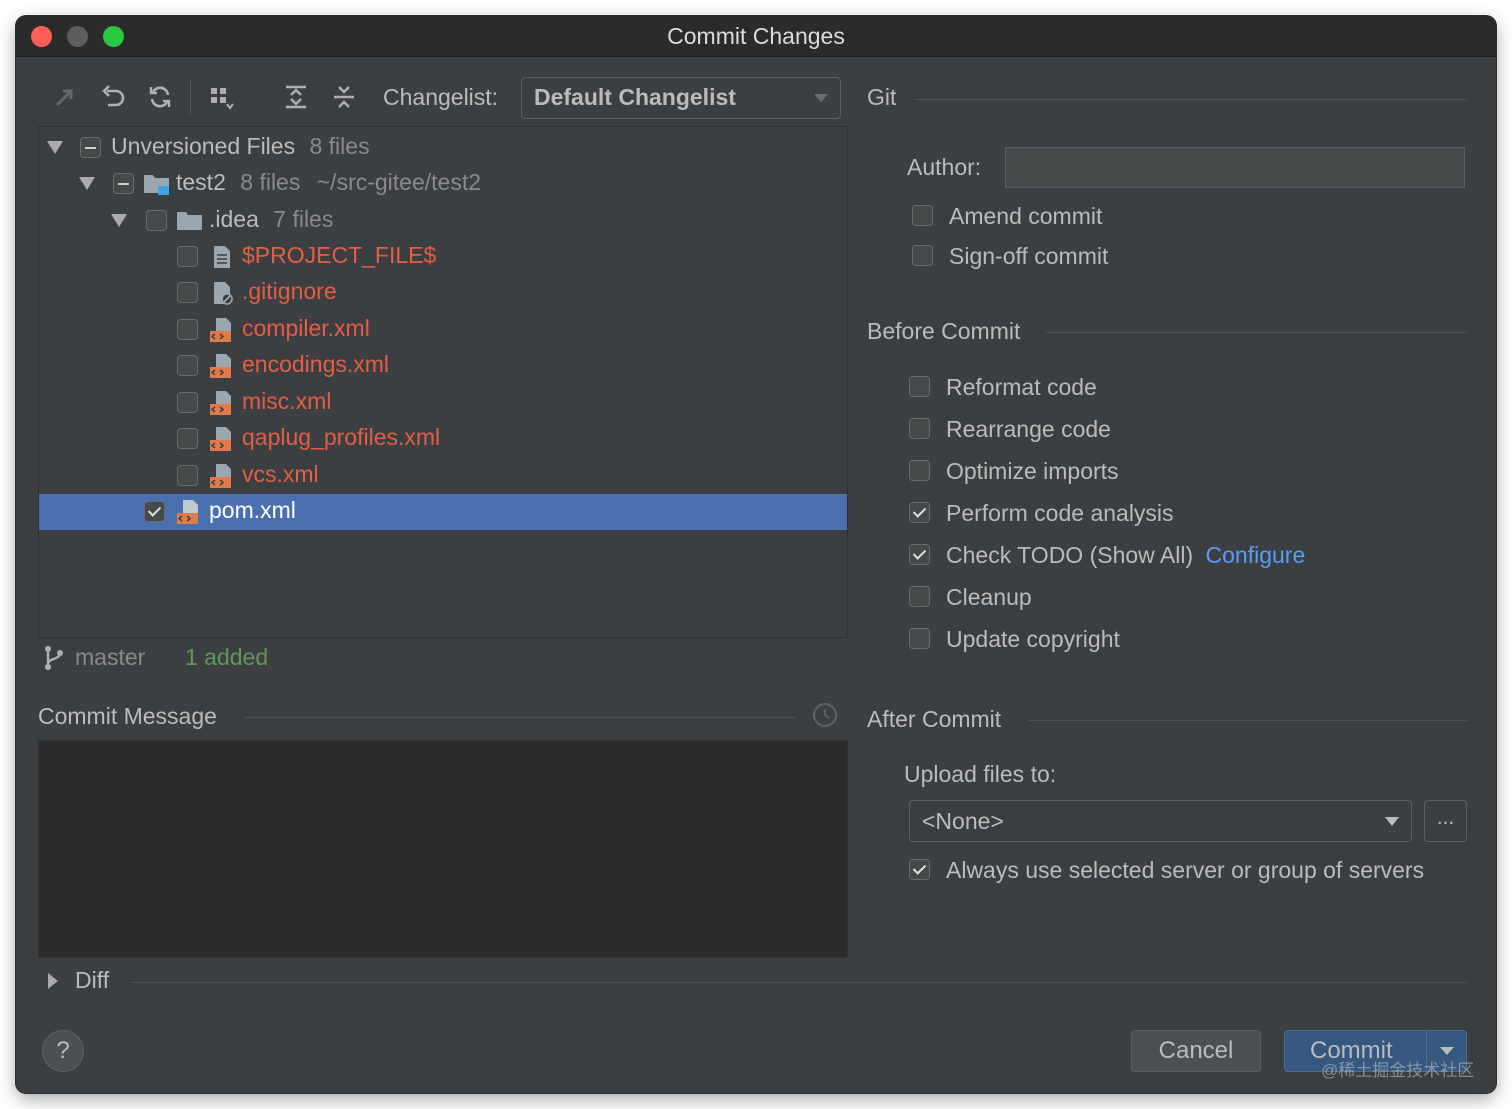  Describe the element at coordinates (234, 219) in the screenshot. I see `folder-label: .idea` at that location.